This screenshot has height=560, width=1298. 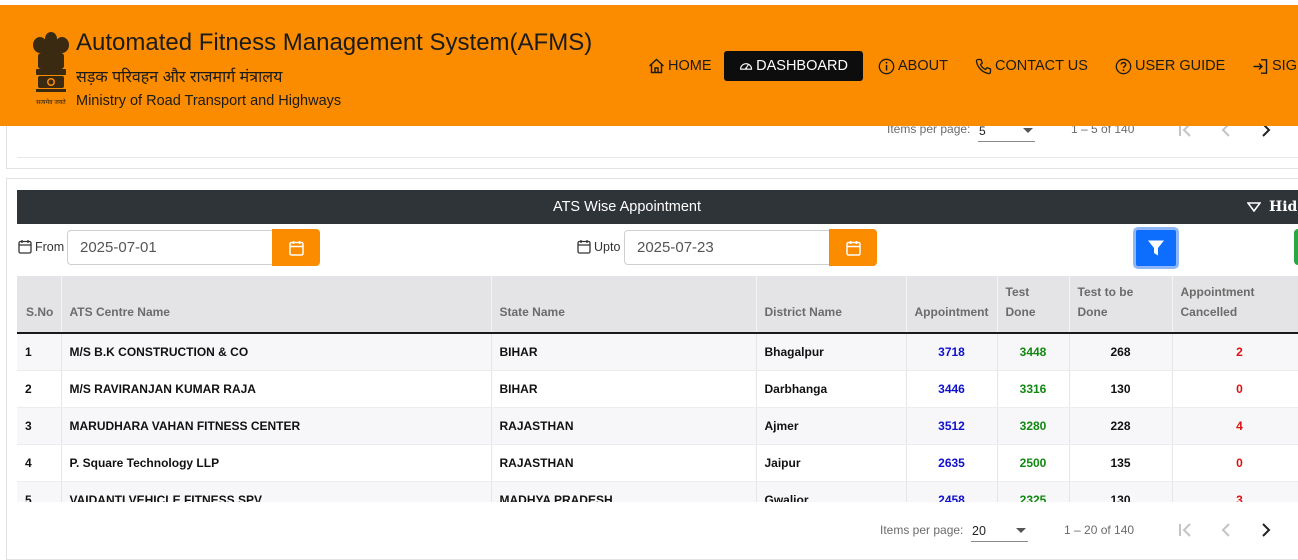 I want to click on nav-user-guide: USER GUIDE, so click(x=1170, y=66).